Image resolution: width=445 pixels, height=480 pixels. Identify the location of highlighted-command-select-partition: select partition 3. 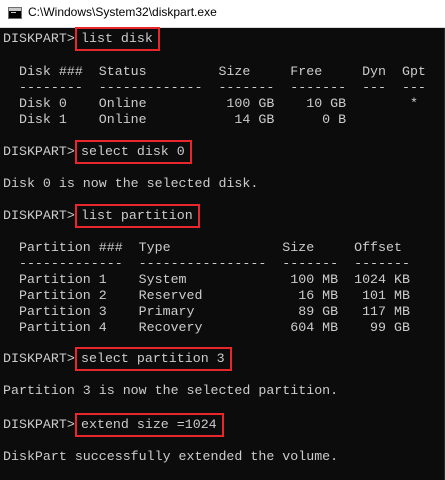
(153, 359).